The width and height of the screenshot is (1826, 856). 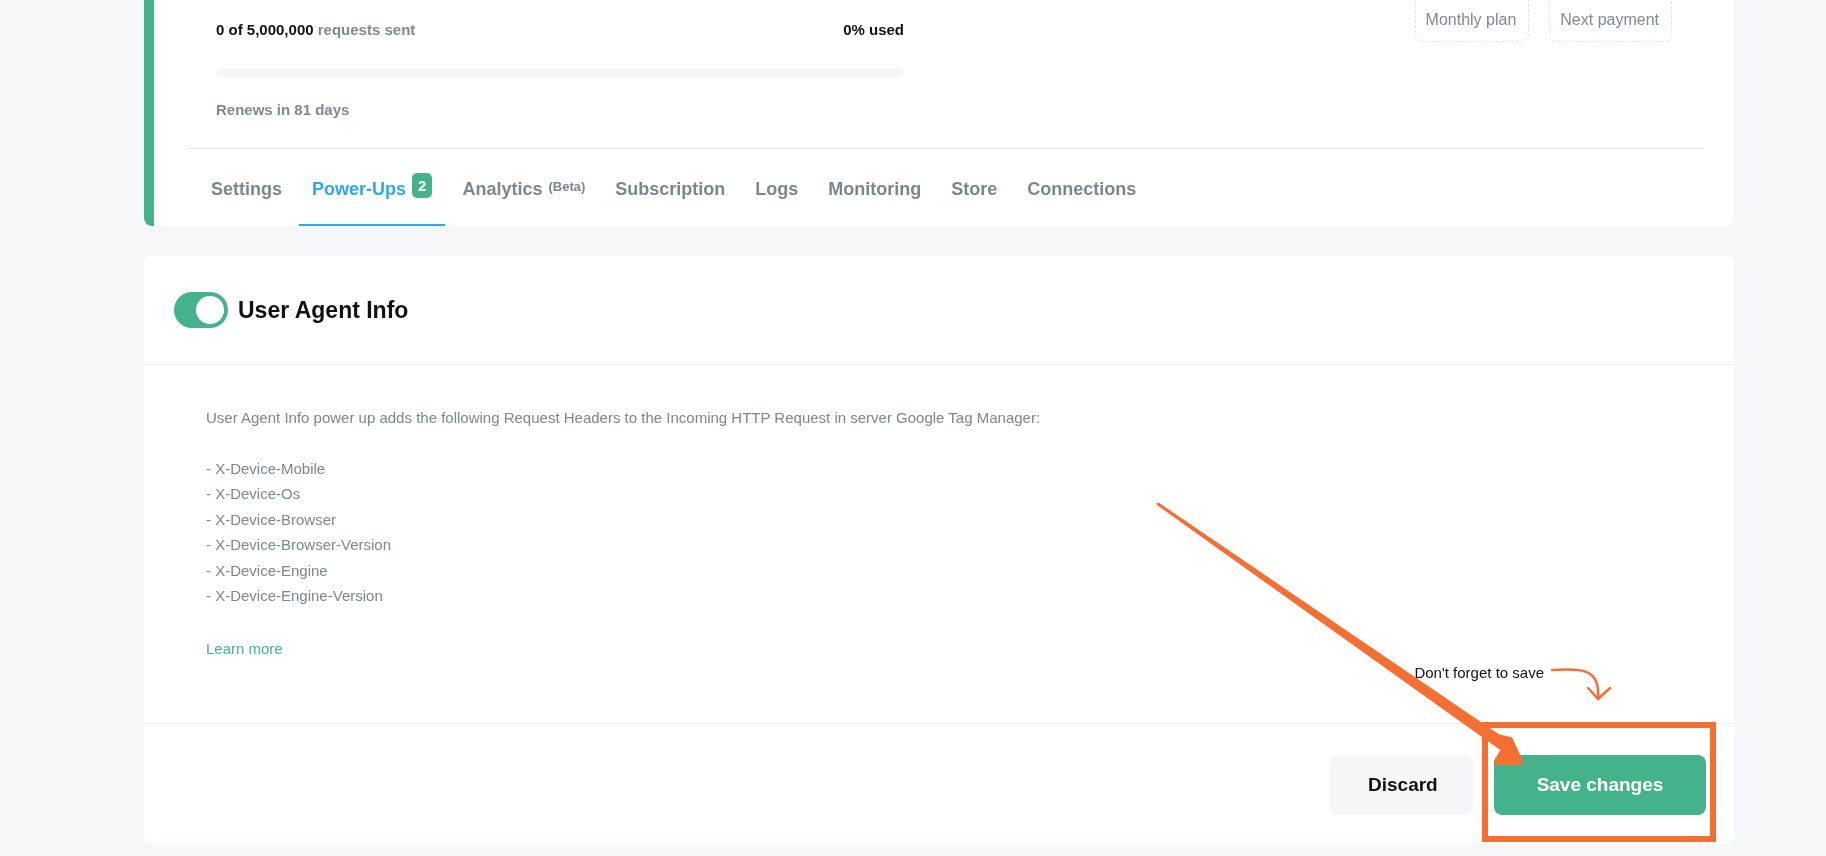 I want to click on curved-arrow, so click(x=1581, y=684).